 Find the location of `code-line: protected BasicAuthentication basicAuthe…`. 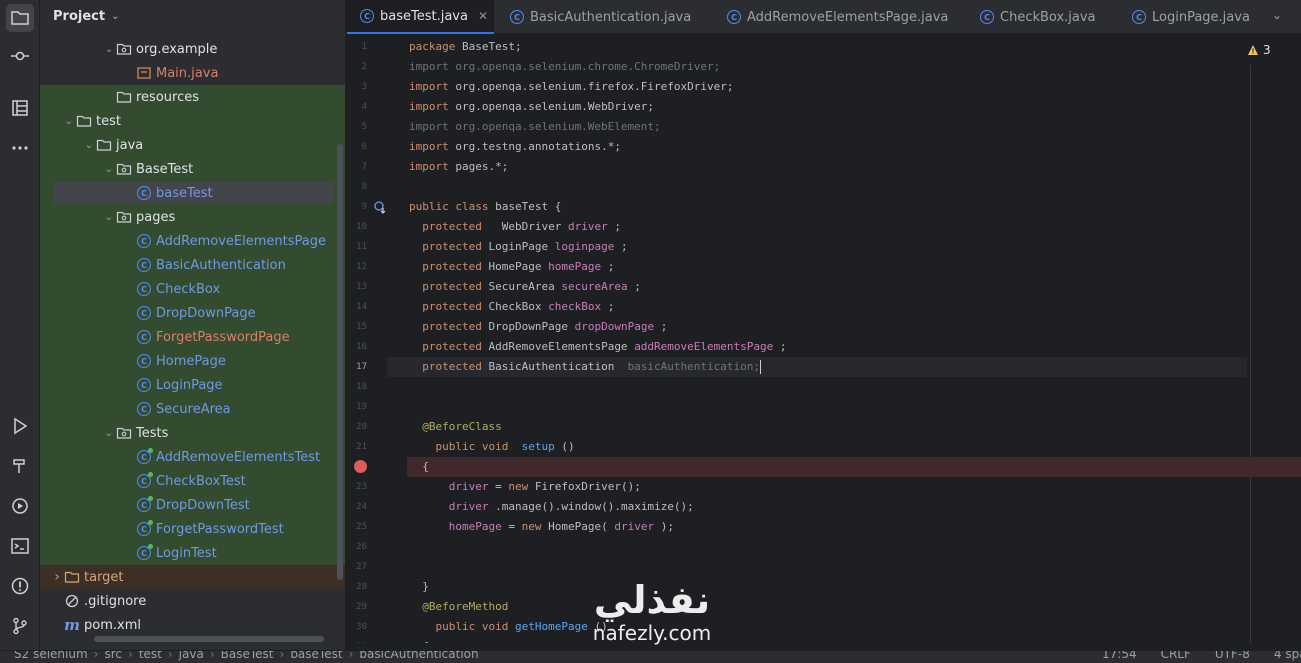

code-line: protected BasicAuthentication basicAuthe… is located at coordinates (585, 367).